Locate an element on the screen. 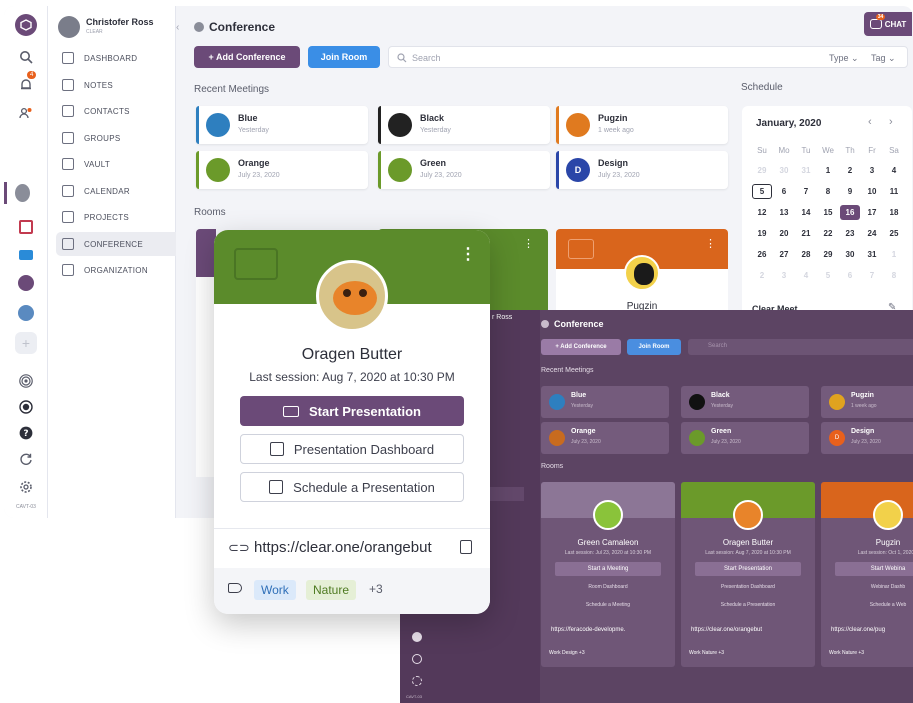  calendar-day: 22 is located at coordinates (828, 233).